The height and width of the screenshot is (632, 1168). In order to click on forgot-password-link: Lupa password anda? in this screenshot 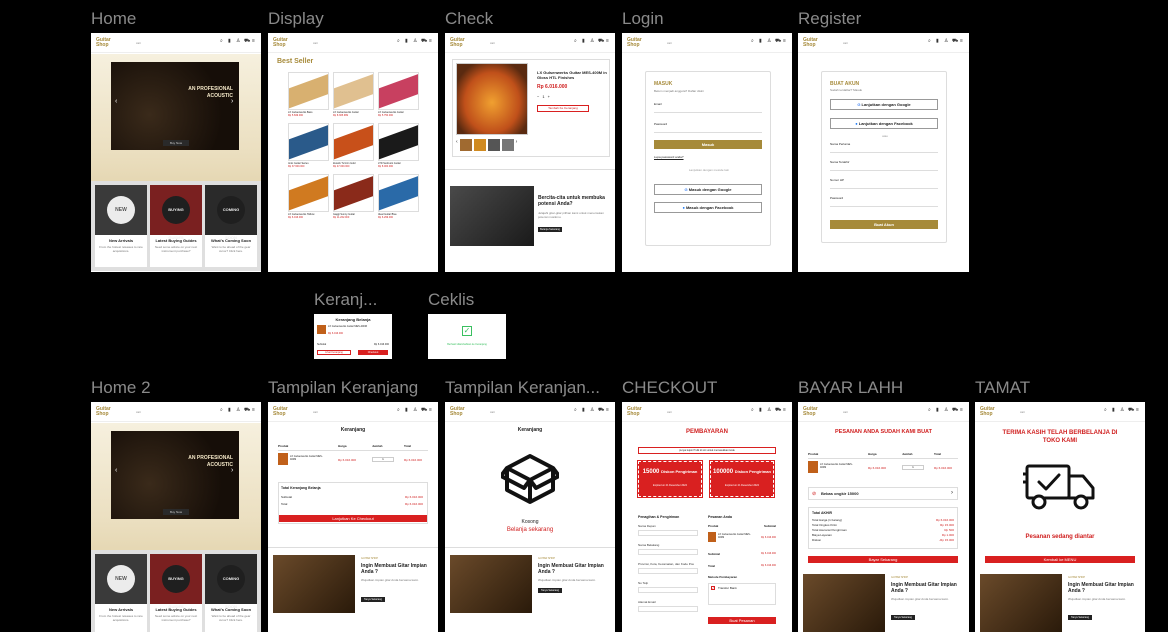, I will do `click(669, 157)`.